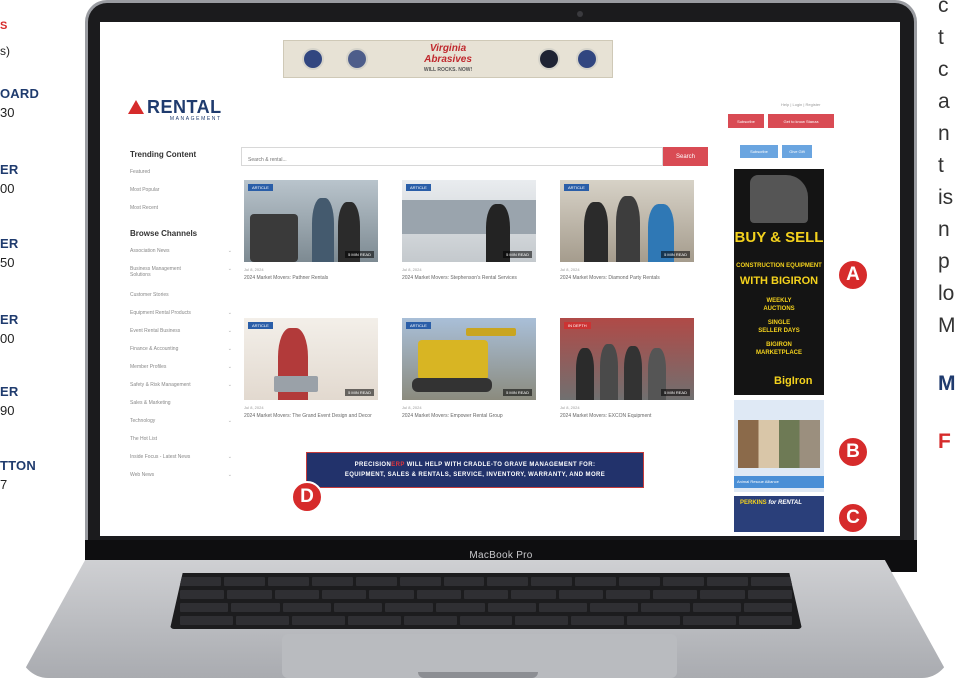  I want to click on callout-badge-b: B, so click(853, 452).